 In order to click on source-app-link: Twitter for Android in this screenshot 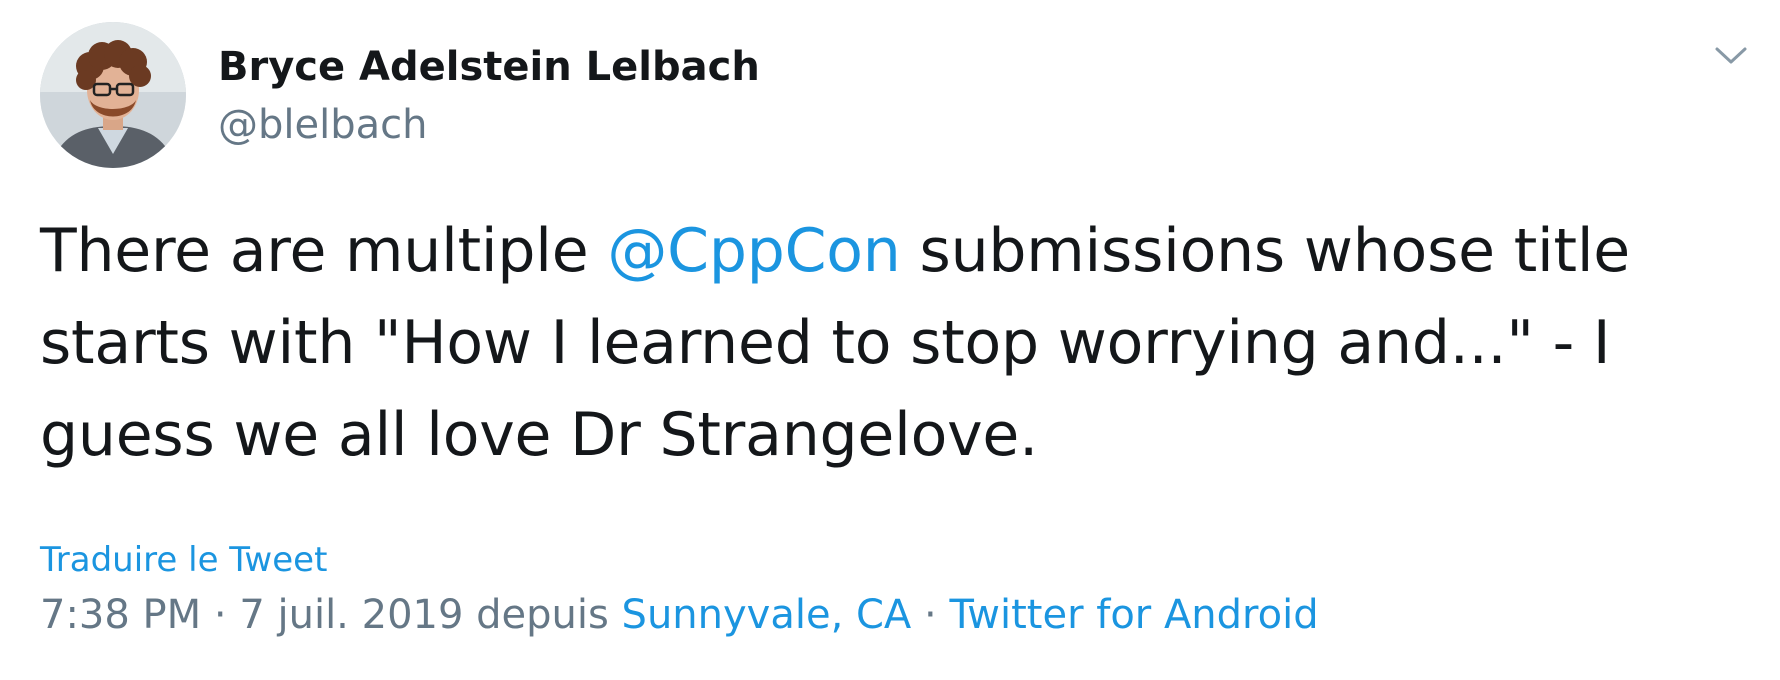, I will do `click(1133, 615)`.